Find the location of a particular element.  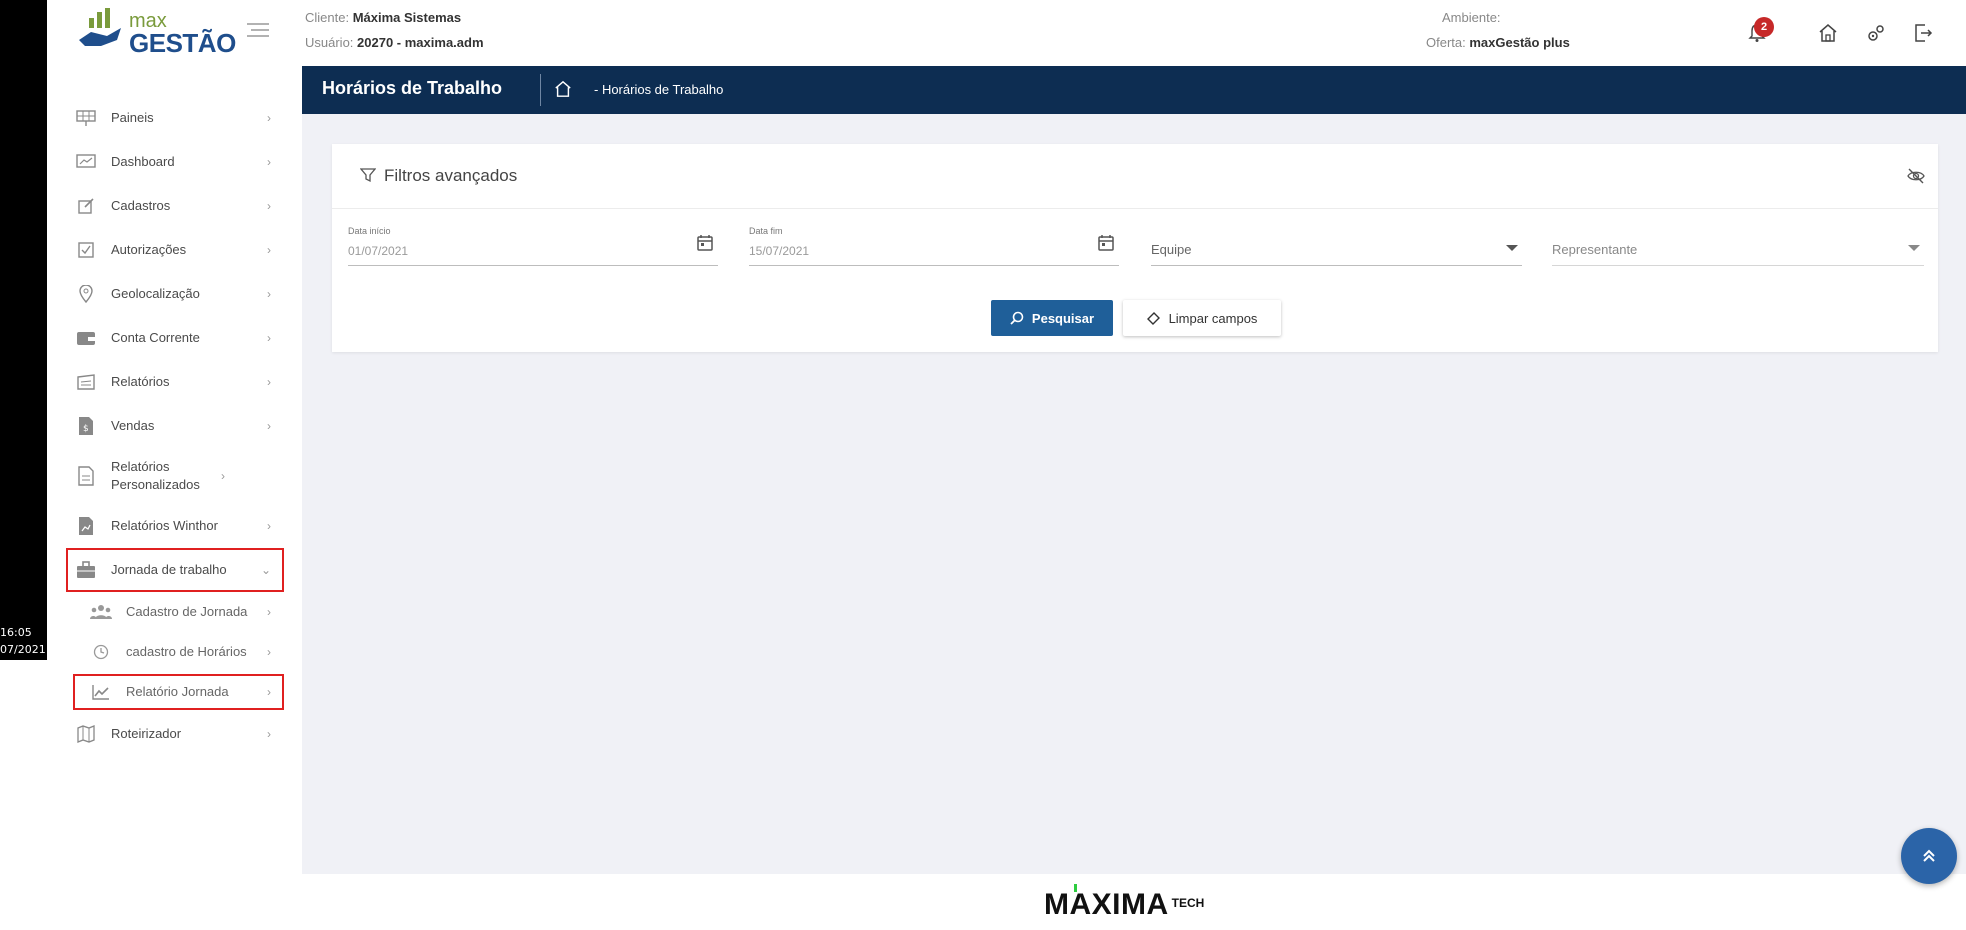

sidebar-subitem-cadastro-de-jornada: Cadastro de Jornada › is located at coordinates (180, 612).